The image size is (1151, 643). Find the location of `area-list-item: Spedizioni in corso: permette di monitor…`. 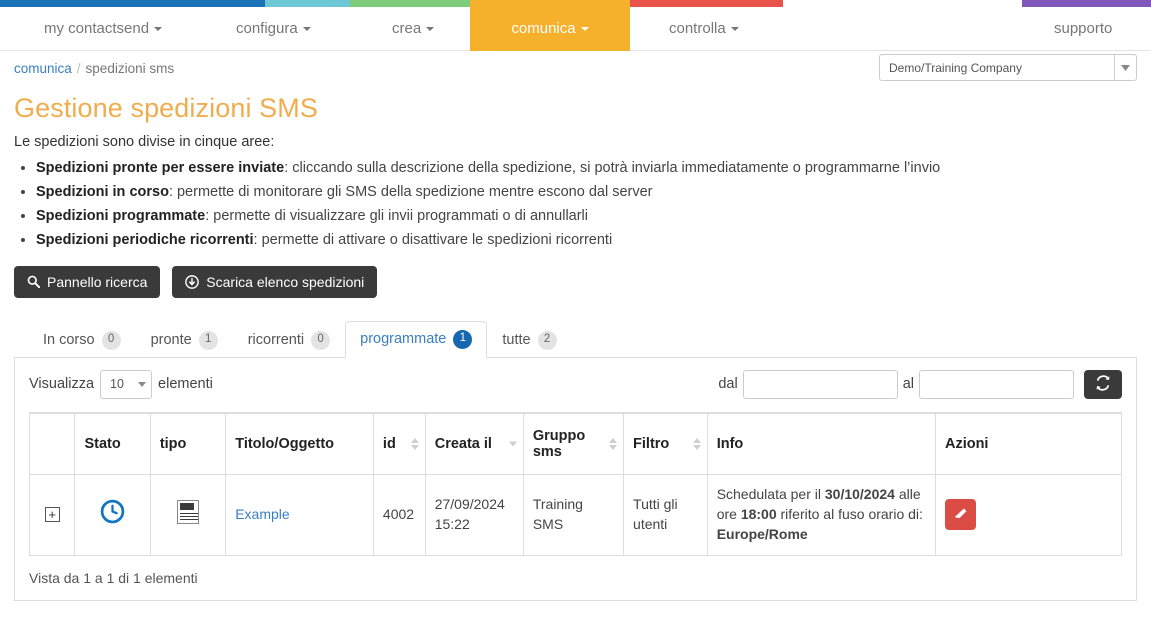

area-list-item: Spedizioni in corso: permette di monitor… is located at coordinates (586, 192).